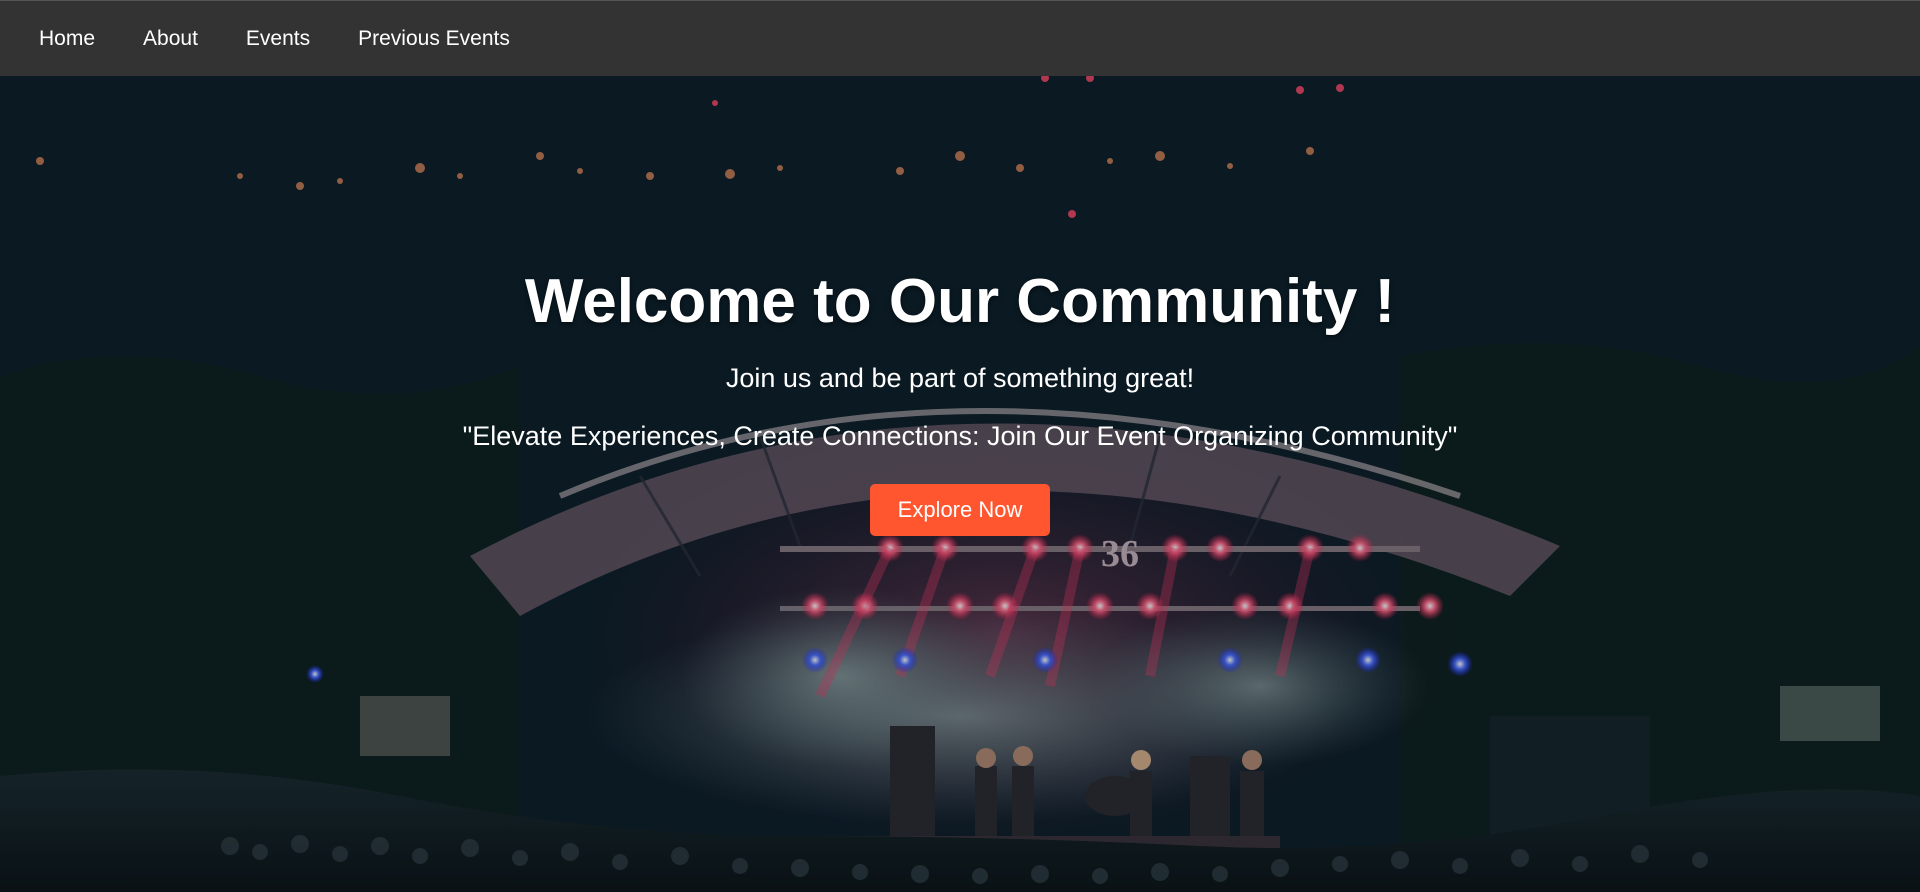 The width and height of the screenshot is (1920, 892). I want to click on nav-link-home: Home, so click(67, 39).